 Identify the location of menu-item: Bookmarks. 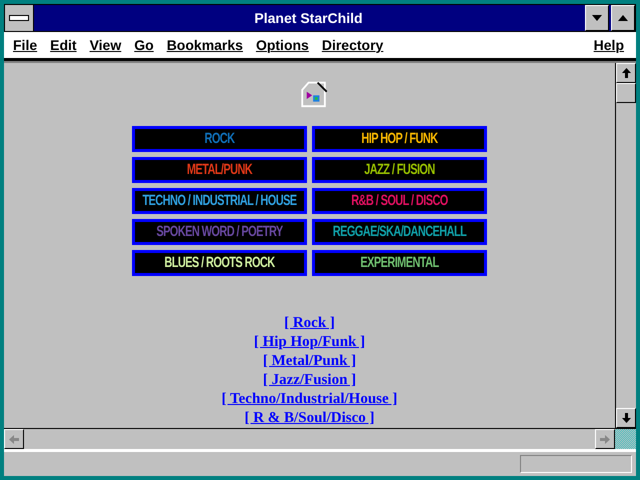
(204, 45).